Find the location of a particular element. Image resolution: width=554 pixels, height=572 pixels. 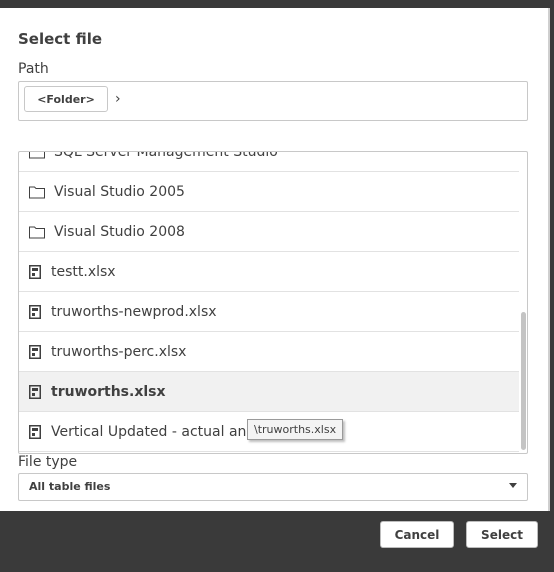

list-item-selected: truworths.xlsx is located at coordinates (269, 392).